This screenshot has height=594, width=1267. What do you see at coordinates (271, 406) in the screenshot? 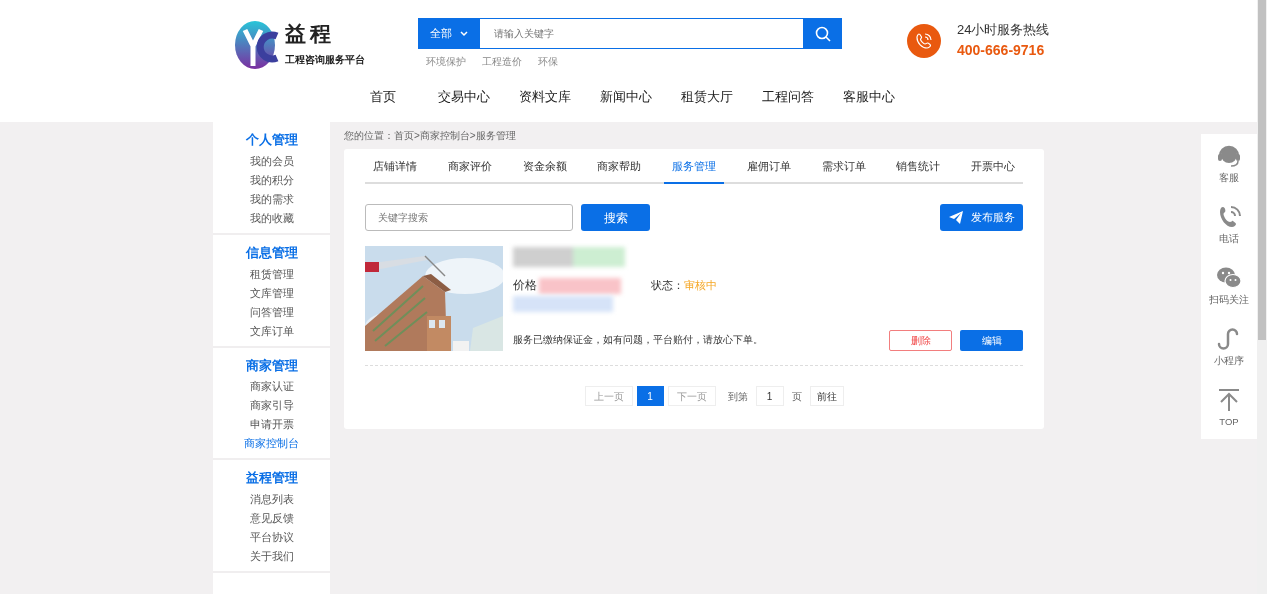
I see `sidebar-item: 商家引导` at bounding box center [271, 406].